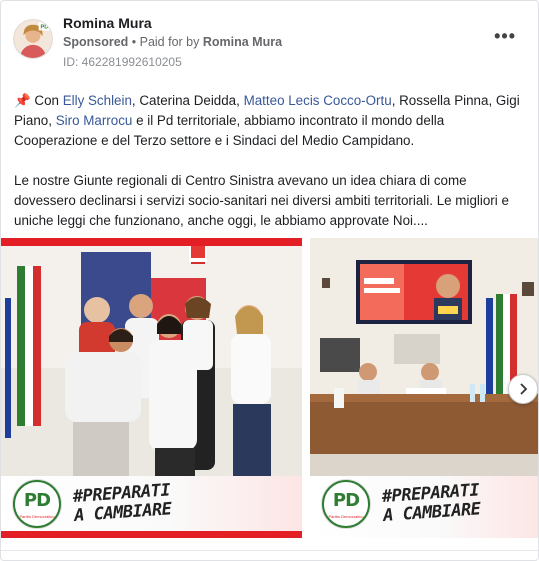 This screenshot has width=539, height=561. Describe the element at coordinates (187, 100) in the screenshot. I see `text-run: , Caterina Deidda,` at that location.